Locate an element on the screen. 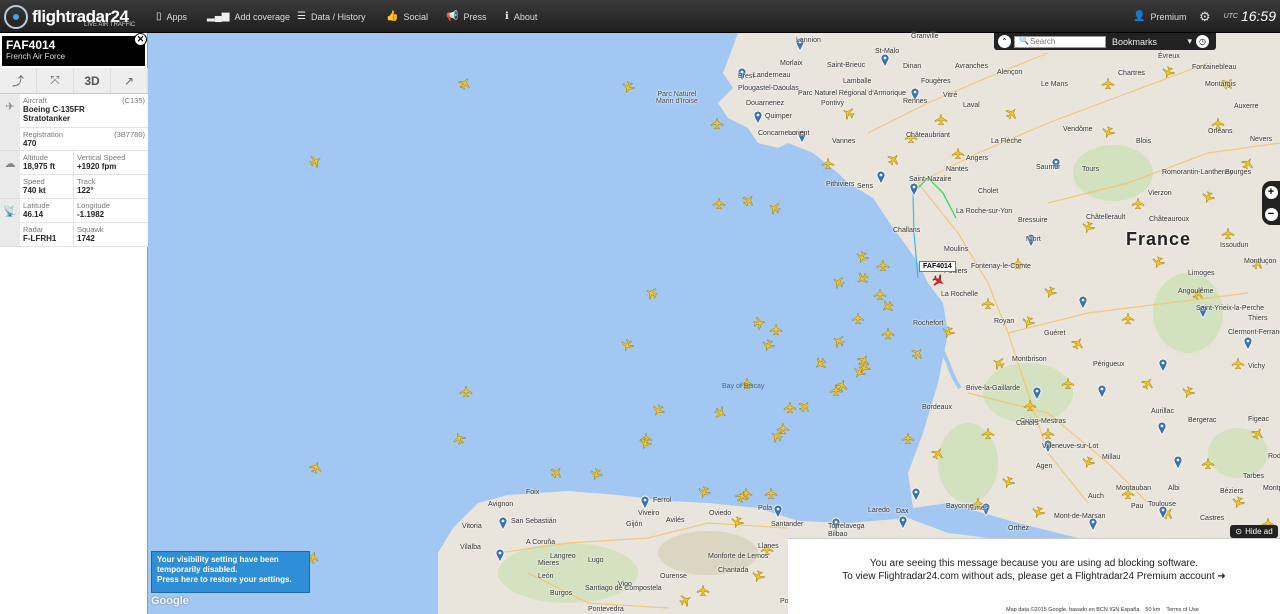 The width and height of the screenshot is (1280, 614). aircraft-callsign-tag: FAF4014 is located at coordinates (937, 266).